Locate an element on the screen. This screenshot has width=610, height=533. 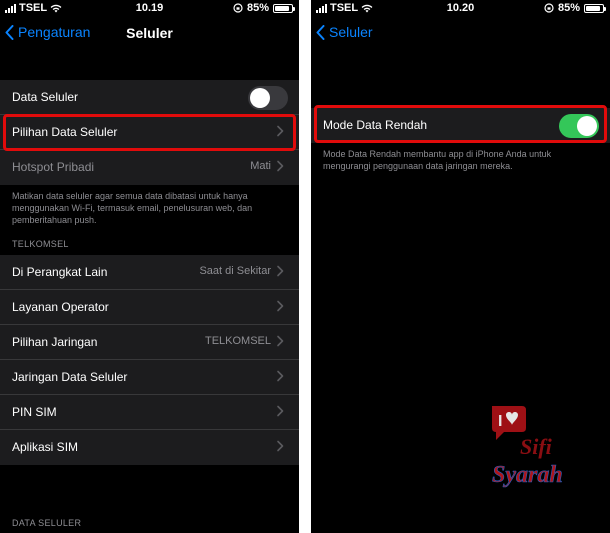
other-devices-label: Di Perangkat Lain is located at coordinates (60, 272).